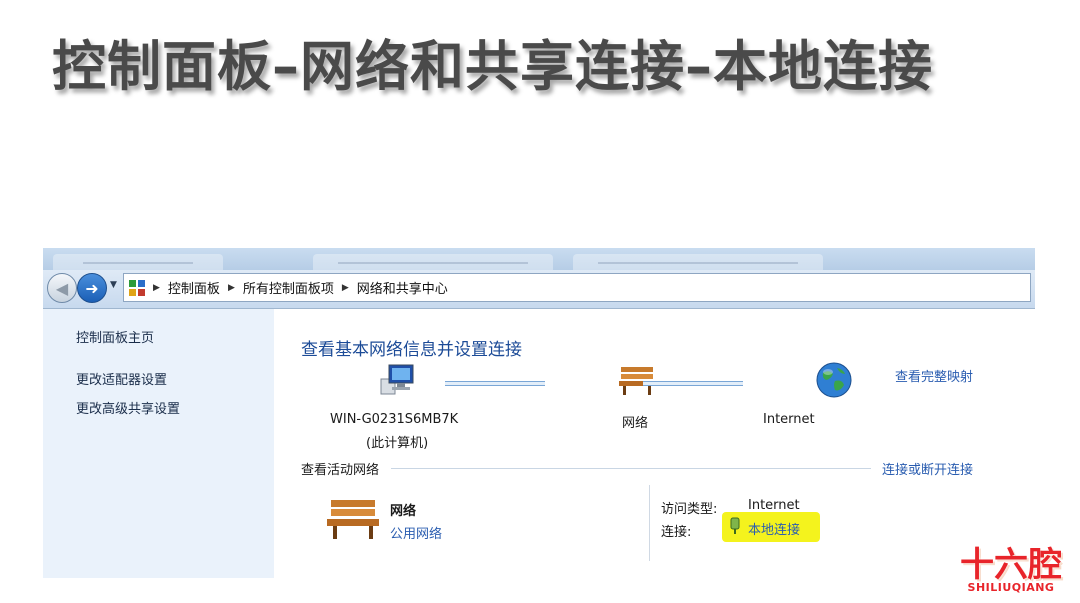 The width and height of the screenshot is (1080, 603). Describe the element at coordinates (927, 468) in the screenshot. I see `connect-disconnect-link: 连接或断开连接` at that location.